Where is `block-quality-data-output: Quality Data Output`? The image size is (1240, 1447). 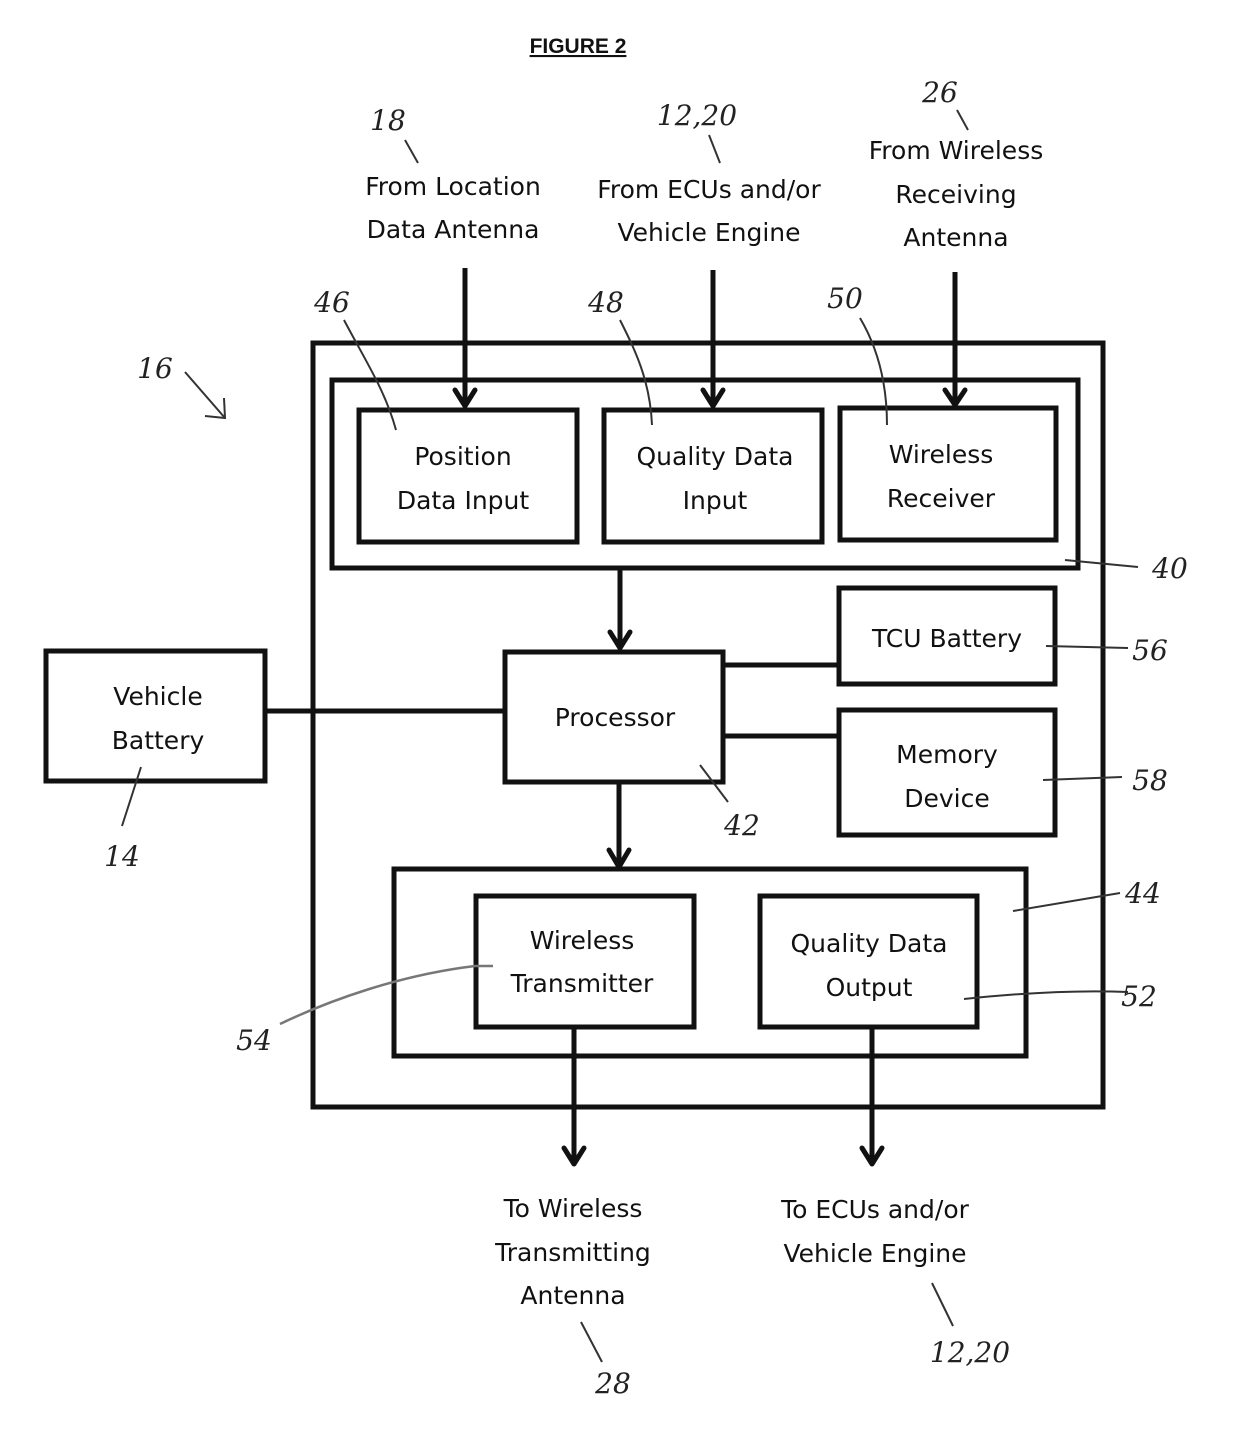
block-quality-data-output: Quality Data Output is located at coordinates (868, 961).